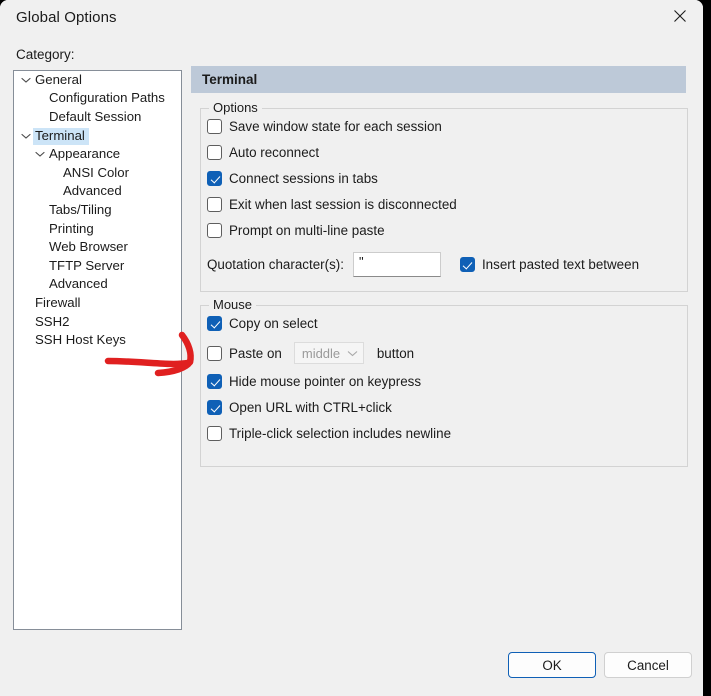 The image size is (711, 696). Describe the element at coordinates (321, 353) in the screenshot. I see `paste-on-button-select-value: middle` at that location.